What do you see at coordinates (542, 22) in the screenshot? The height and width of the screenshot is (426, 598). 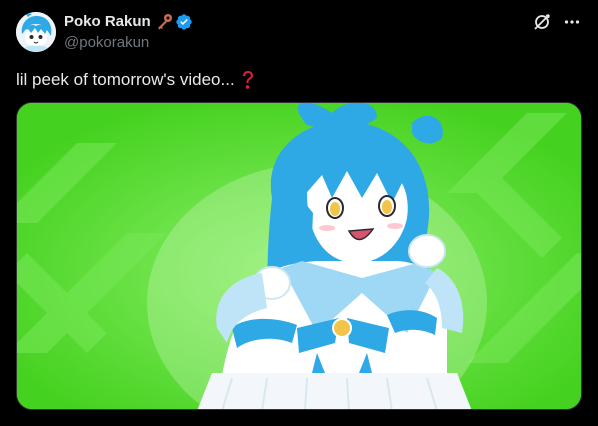 I see `grok-icon` at bounding box center [542, 22].